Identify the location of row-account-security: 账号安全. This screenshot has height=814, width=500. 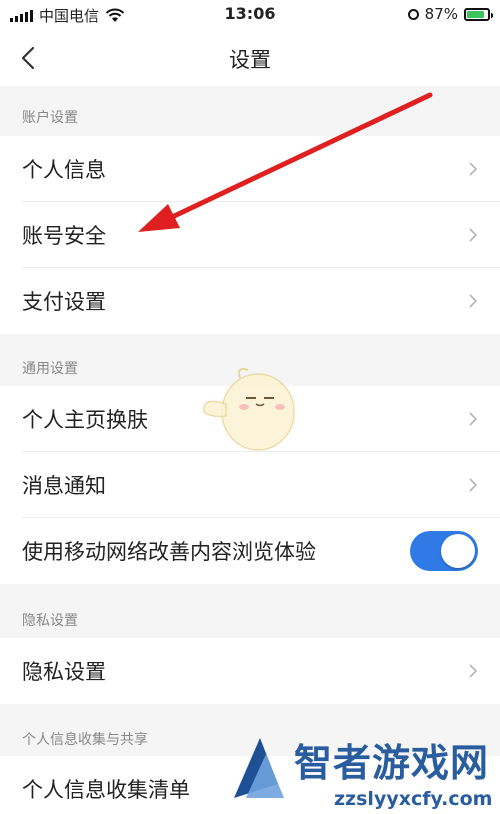
(250, 235).